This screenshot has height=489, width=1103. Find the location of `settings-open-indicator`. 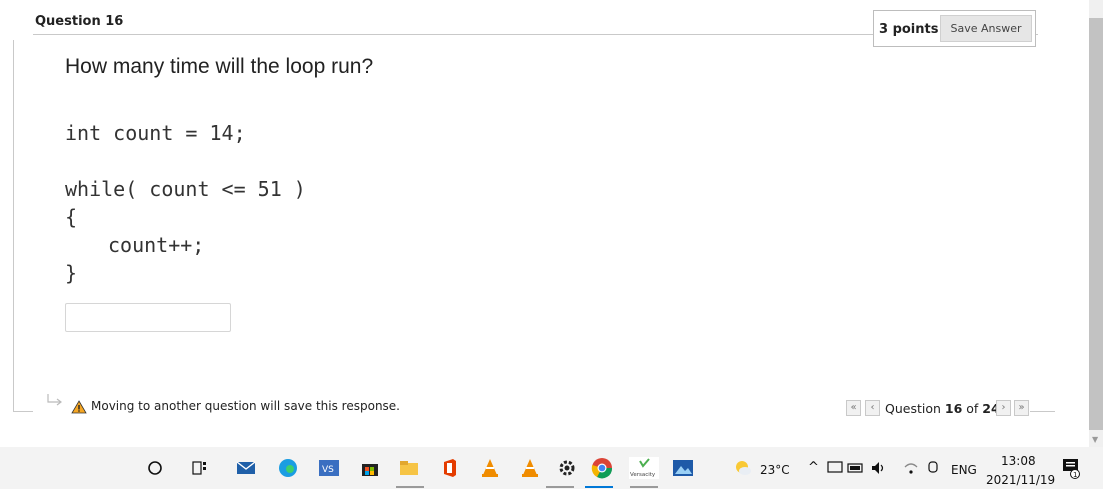

settings-open-indicator is located at coordinates (560, 487).